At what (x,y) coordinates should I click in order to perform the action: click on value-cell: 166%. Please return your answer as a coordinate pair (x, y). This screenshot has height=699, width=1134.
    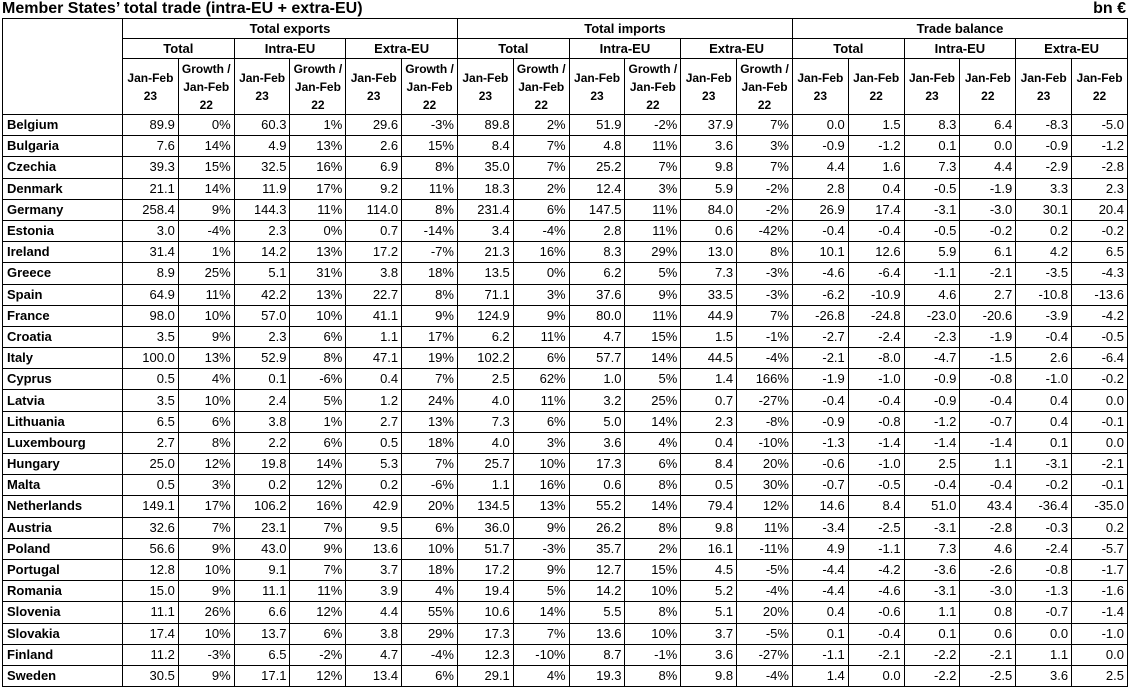
    Looking at the image, I should click on (764, 379).